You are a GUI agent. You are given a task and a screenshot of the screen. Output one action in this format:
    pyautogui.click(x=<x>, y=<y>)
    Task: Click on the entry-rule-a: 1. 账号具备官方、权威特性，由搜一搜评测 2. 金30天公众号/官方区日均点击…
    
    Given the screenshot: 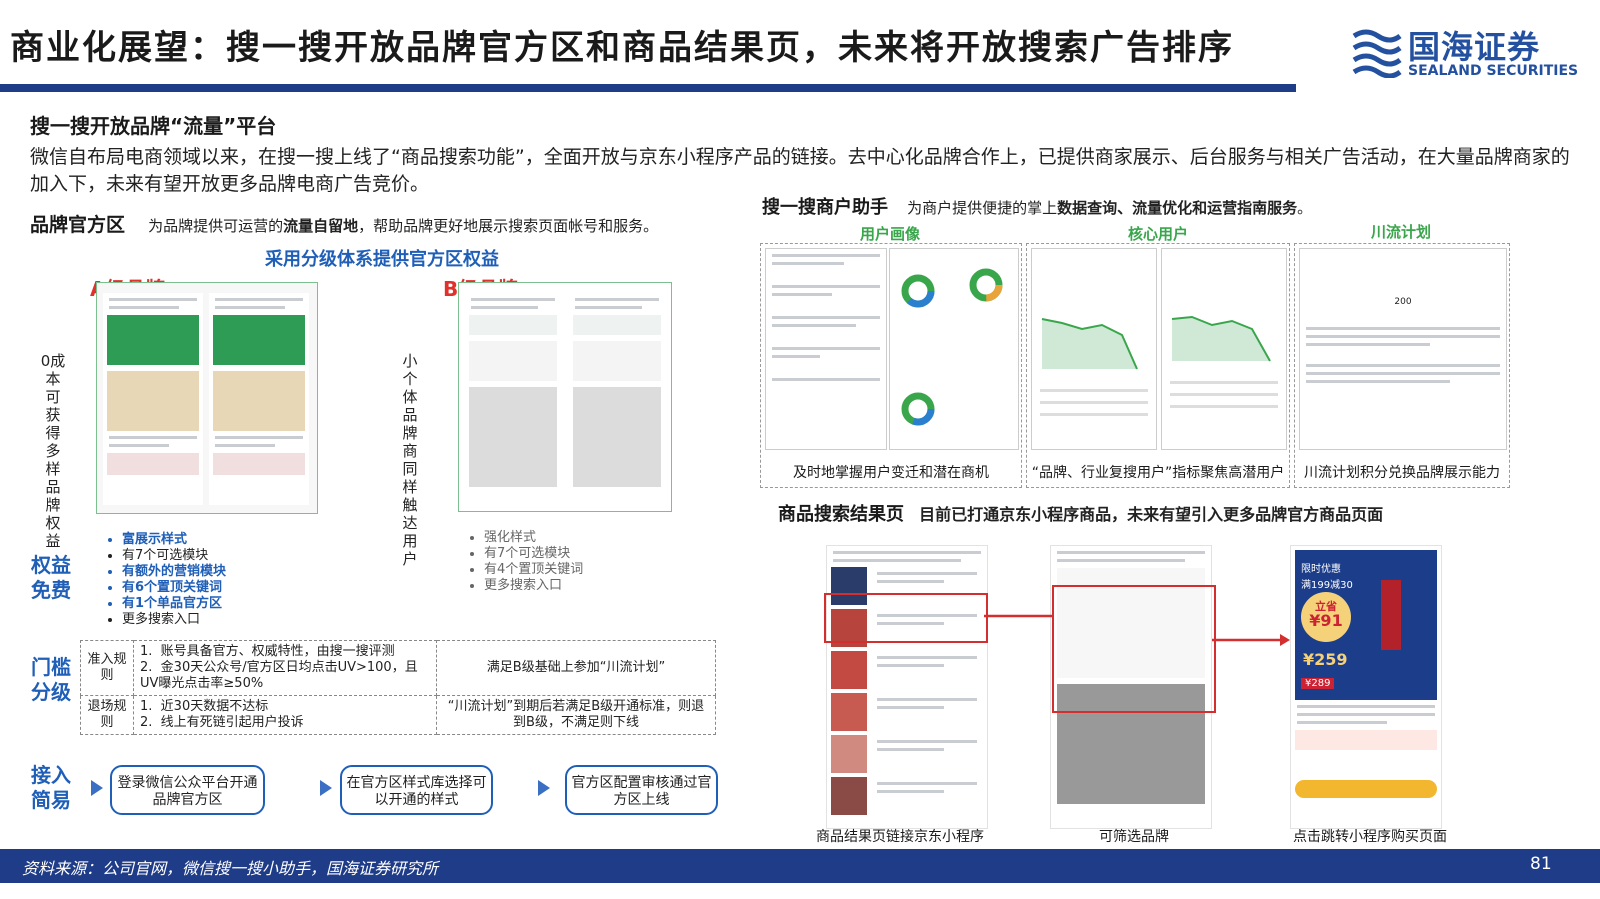 What is the action you would take?
    pyautogui.click(x=285, y=668)
    